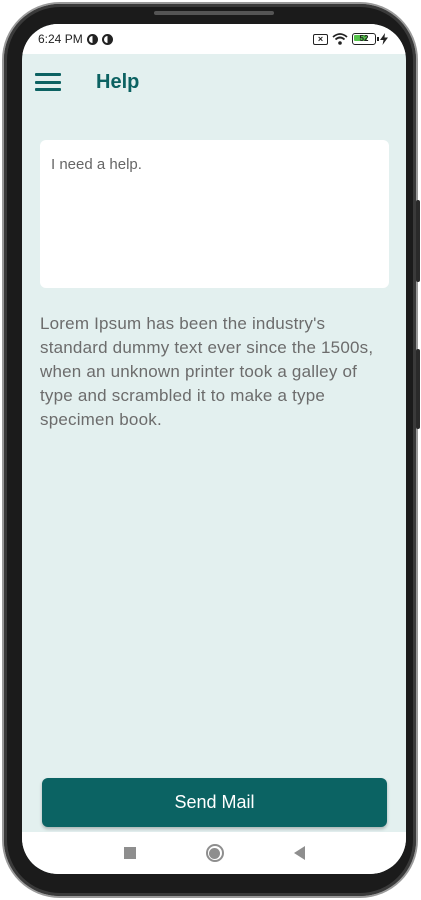 This screenshot has height=900, width=421. Describe the element at coordinates (214, 39) in the screenshot. I see `status-bar: 6:24 PM × 52` at that location.